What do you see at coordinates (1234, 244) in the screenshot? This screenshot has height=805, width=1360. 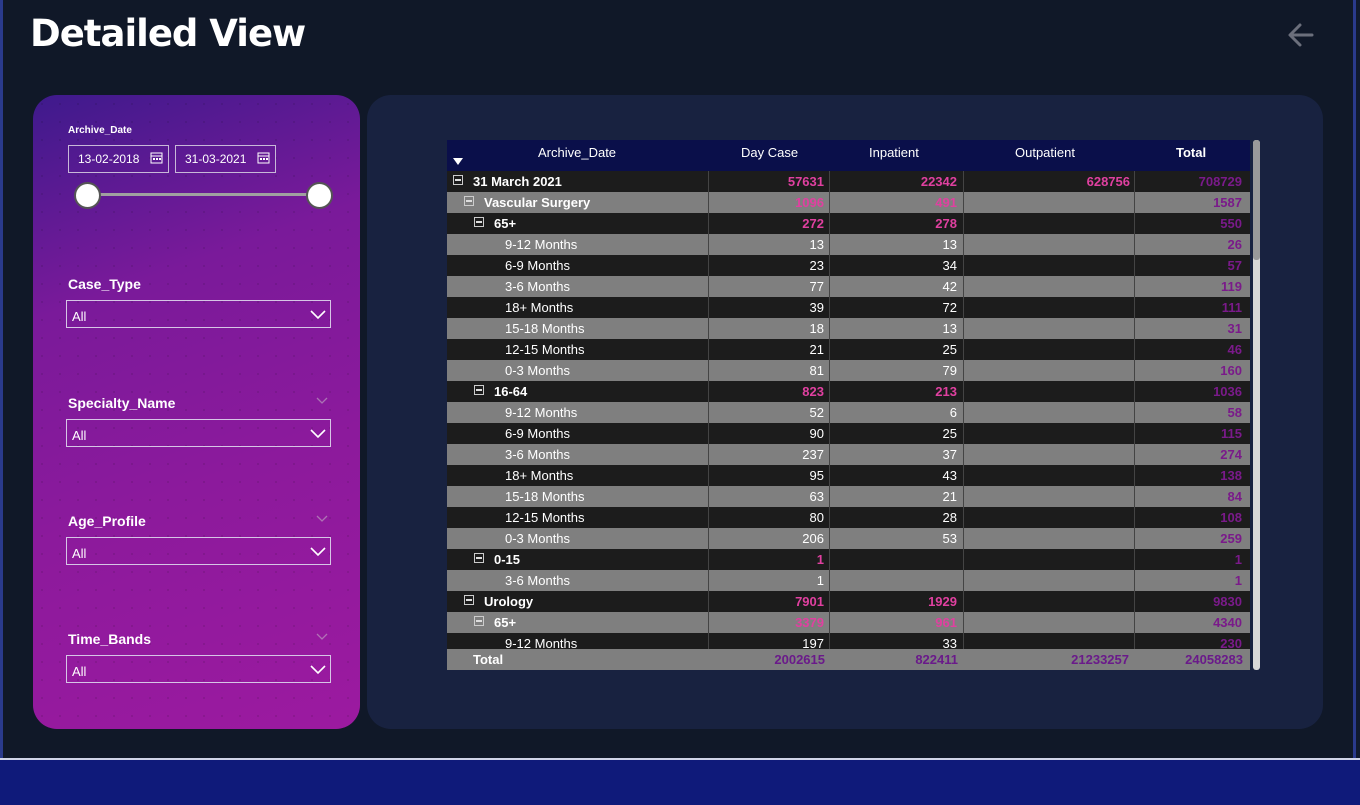 I see `cell-total: 26` at bounding box center [1234, 244].